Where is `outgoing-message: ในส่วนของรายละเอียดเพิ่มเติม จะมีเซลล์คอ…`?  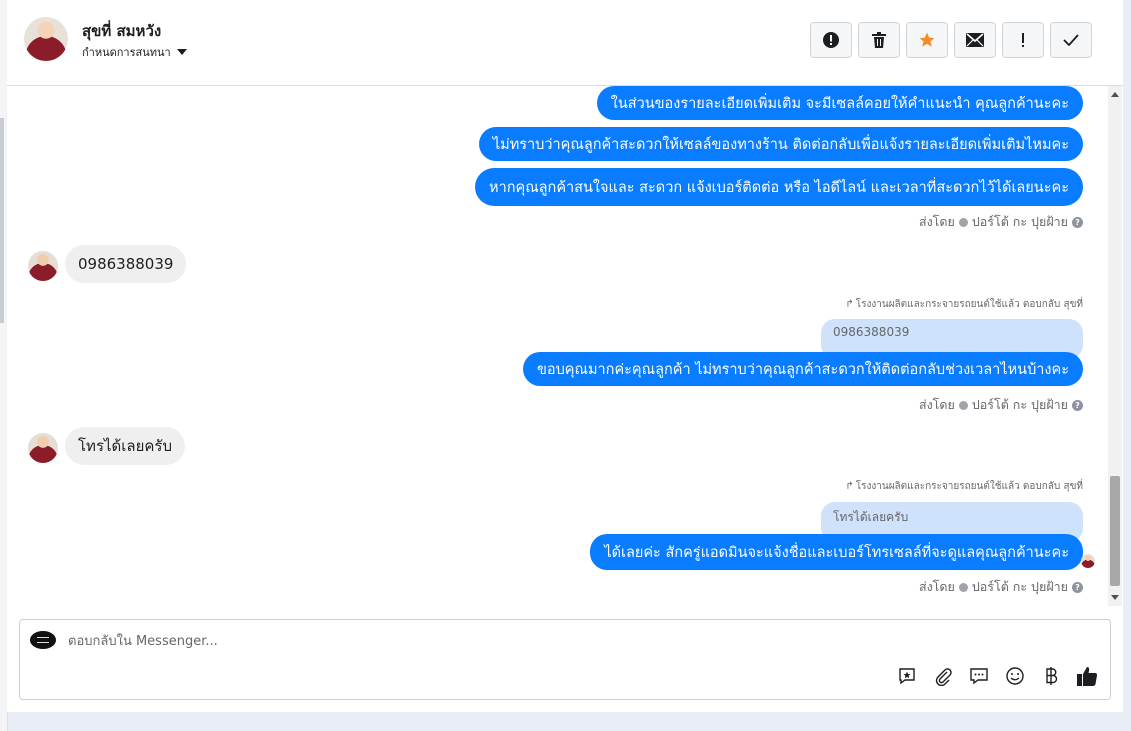 outgoing-message: ในส่วนของรายละเอียดเพิ่มเติม จะมีเซลล์คอ… is located at coordinates (839, 103).